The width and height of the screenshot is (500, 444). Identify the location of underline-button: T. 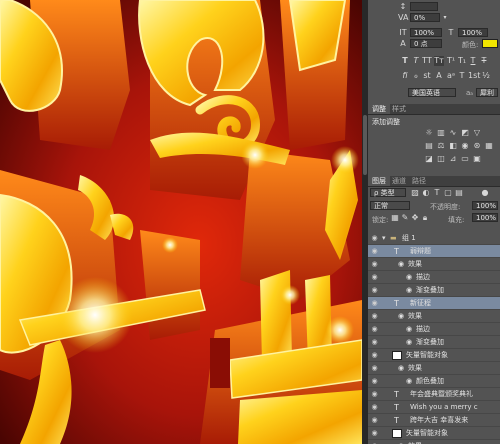
(473, 61).